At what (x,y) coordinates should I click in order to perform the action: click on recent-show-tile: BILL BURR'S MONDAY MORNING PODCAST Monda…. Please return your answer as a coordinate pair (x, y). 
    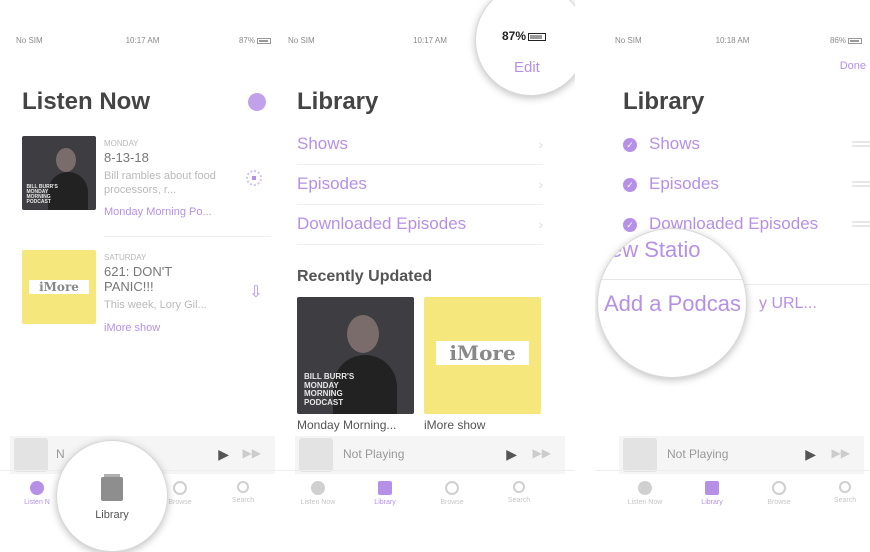
    Looking at the image, I should click on (355, 367).